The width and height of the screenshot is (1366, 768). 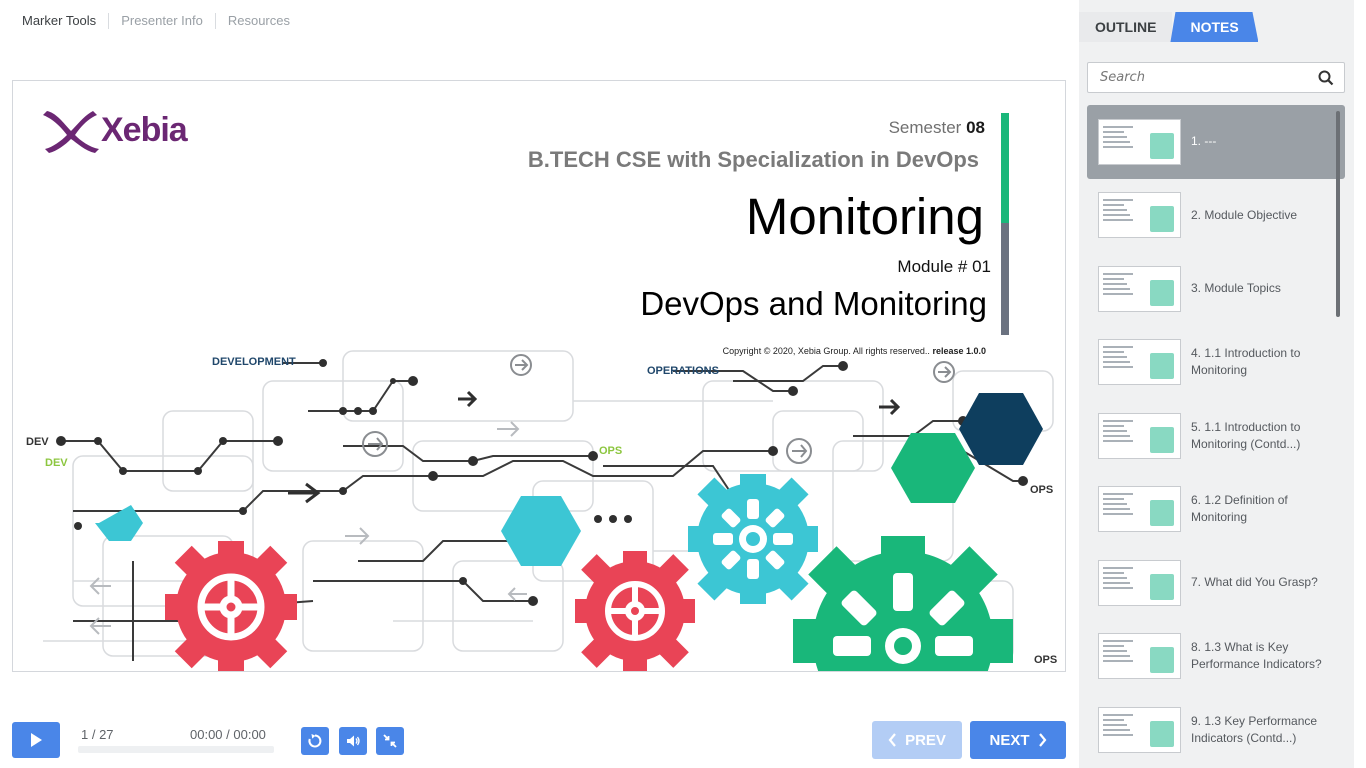 I want to click on module-number: Module # 01, so click(x=944, y=266).